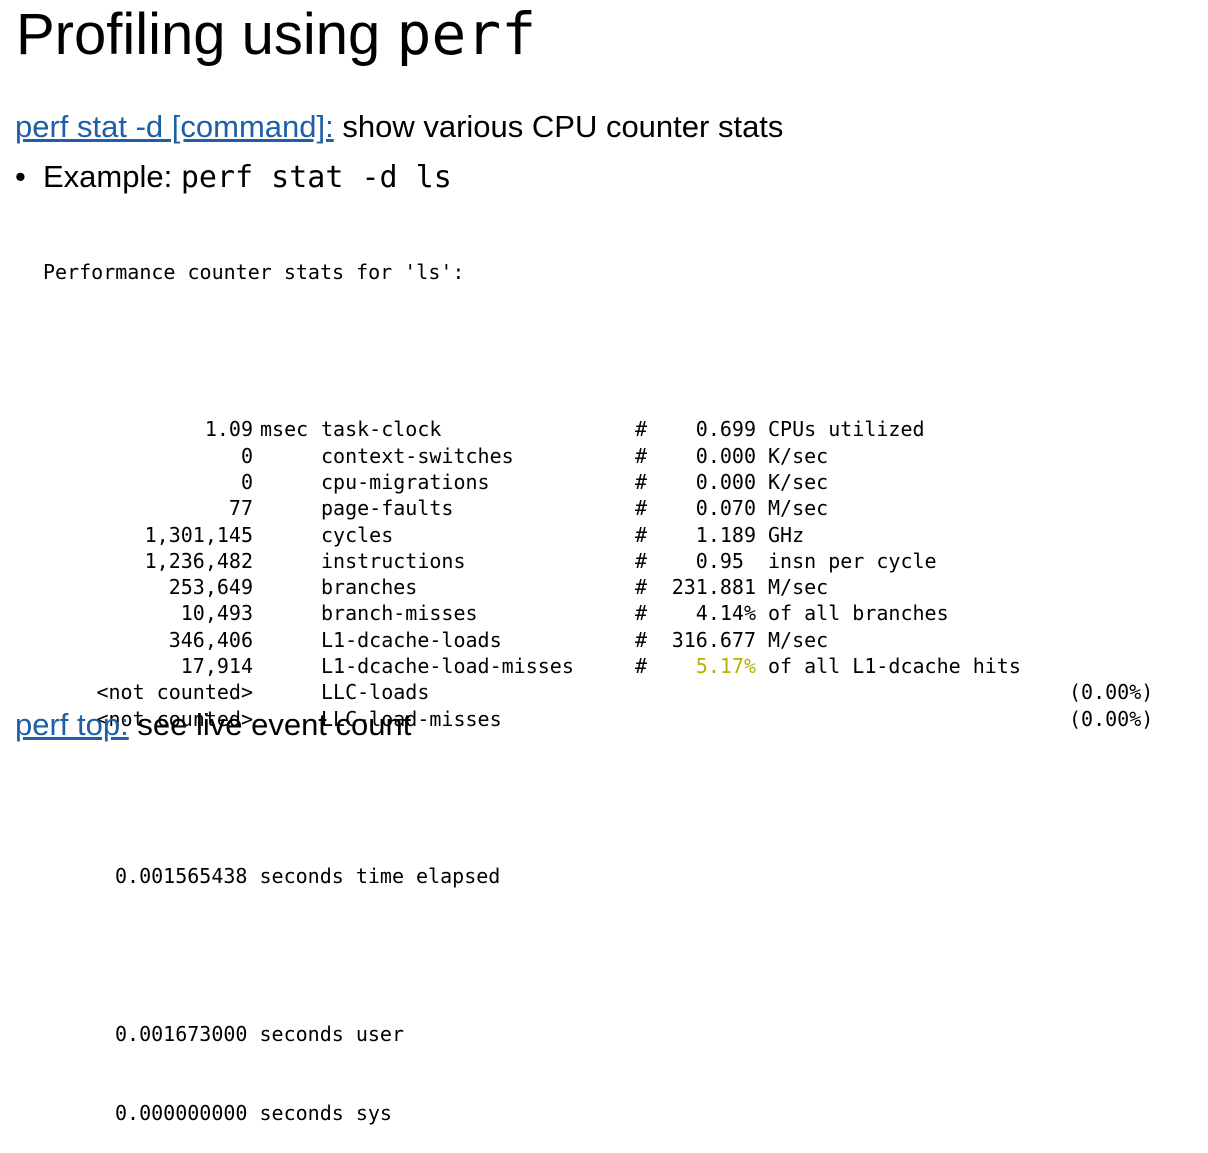  Describe the element at coordinates (393, 560) in the screenshot. I see `event-name: instructions` at that location.